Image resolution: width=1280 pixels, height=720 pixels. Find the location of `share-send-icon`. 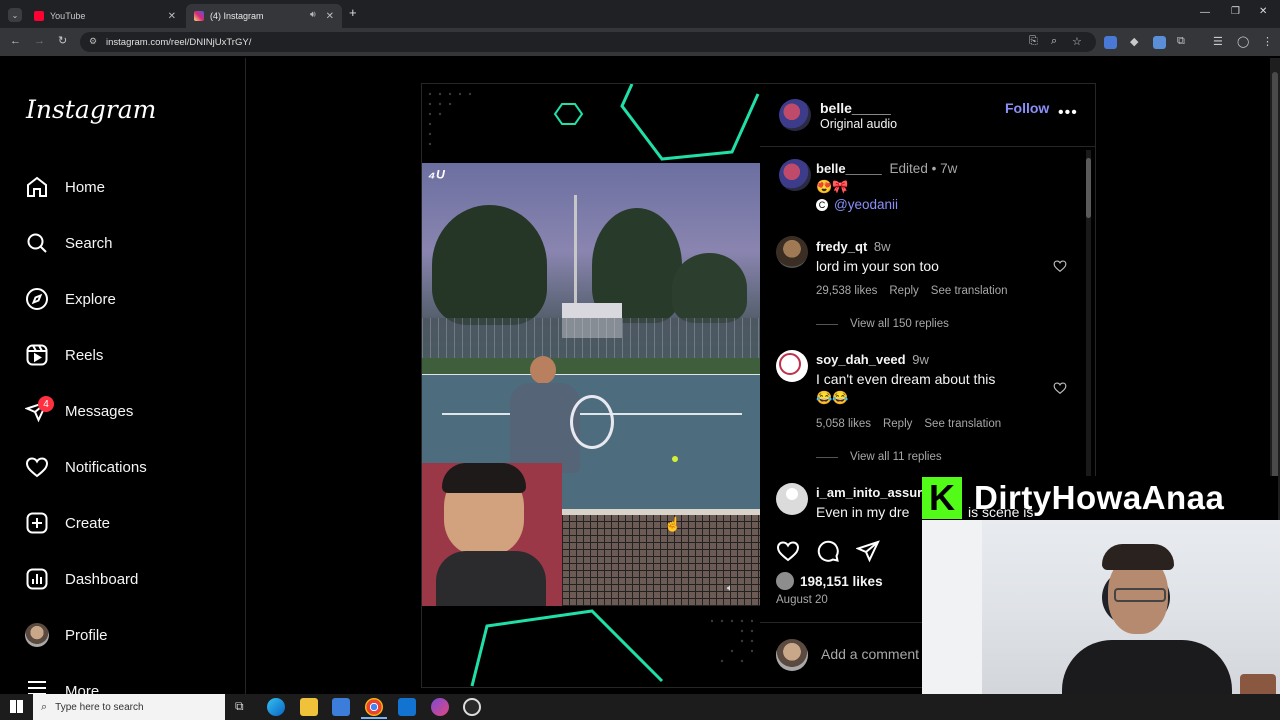

share-send-icon is located at coordinates (867, 553).